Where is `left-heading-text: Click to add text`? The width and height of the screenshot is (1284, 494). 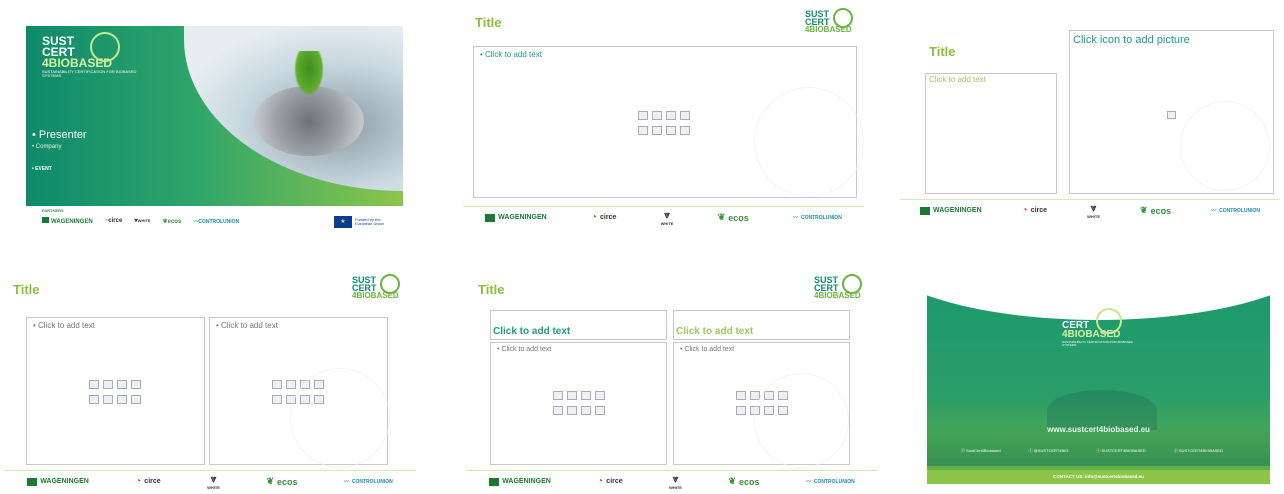
left-heading-text: Click to add text is located at coordinates (531, 331).